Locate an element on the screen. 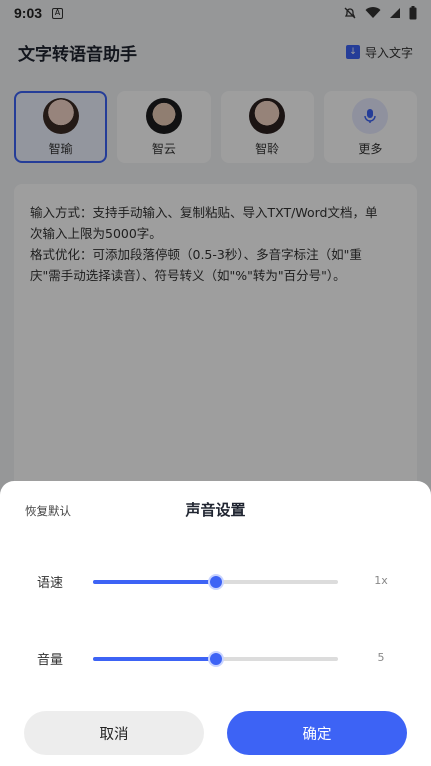 Image resolution: width=431 pixels, height=766 pixels. sheet-title: 声音设置 is located at coordinates (215, 510).